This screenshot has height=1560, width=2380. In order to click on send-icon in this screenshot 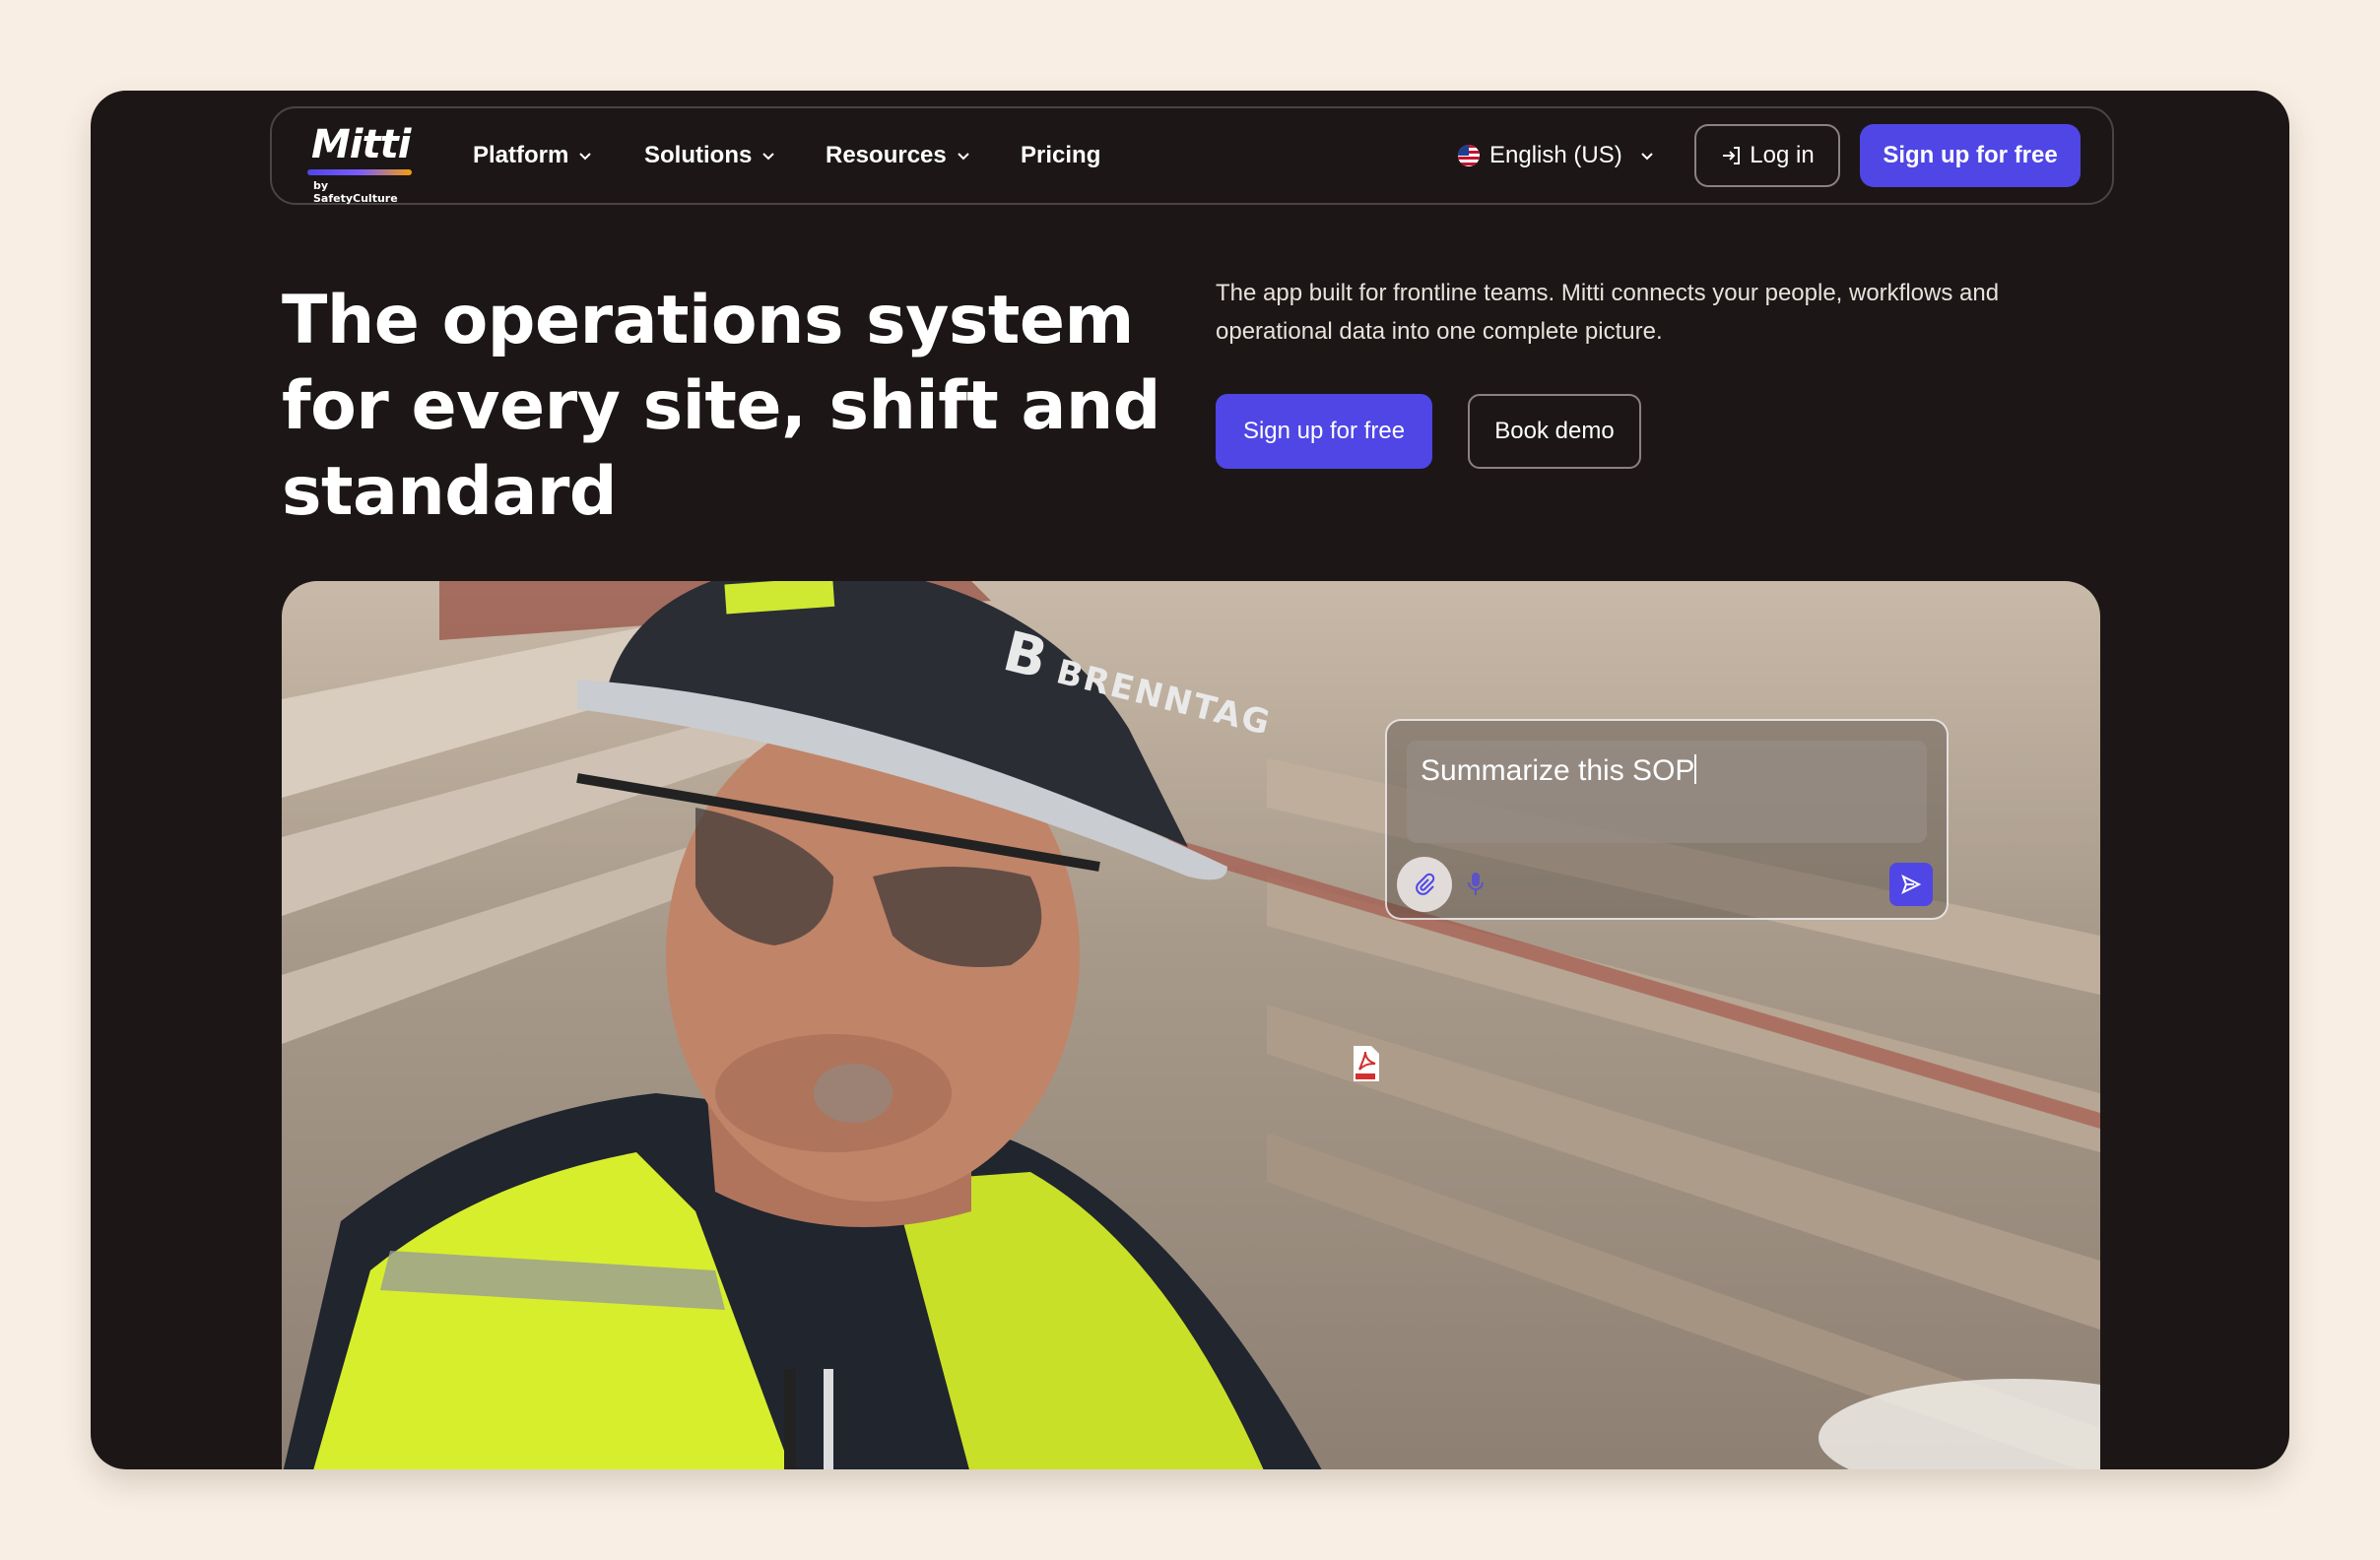, I will do `click(1911, 884)`.